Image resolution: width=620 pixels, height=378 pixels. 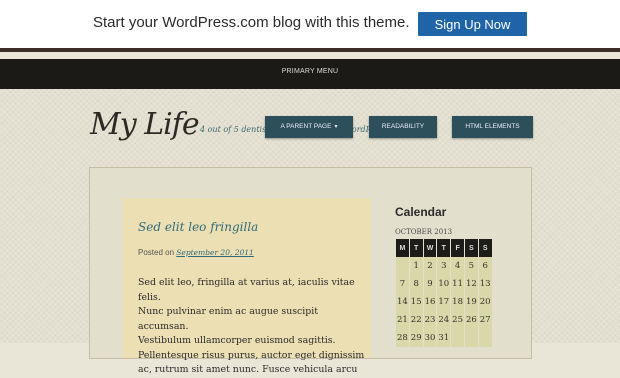 I want to click on sign-up-button: Sign Up Now, so click(x=472, y=24).